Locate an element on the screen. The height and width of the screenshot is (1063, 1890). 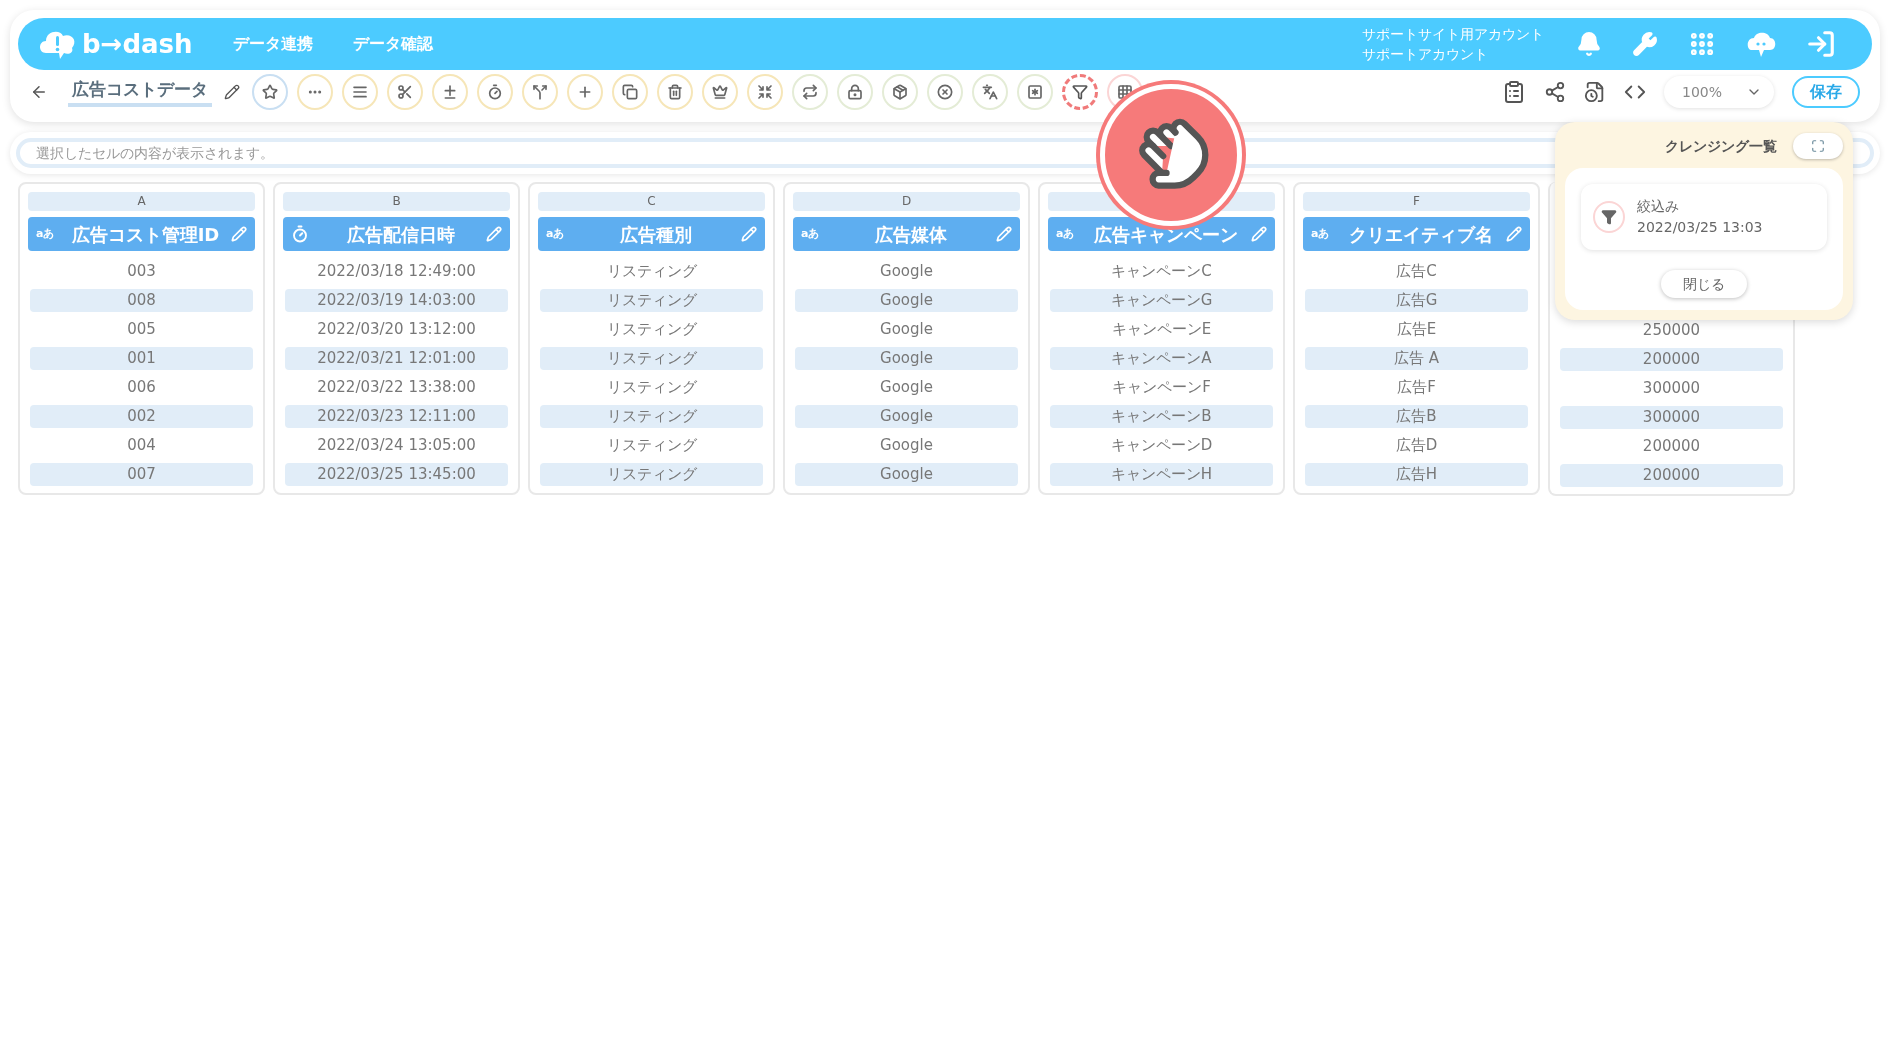
table-cell: 300000 is located at coordinates (1671, 417).